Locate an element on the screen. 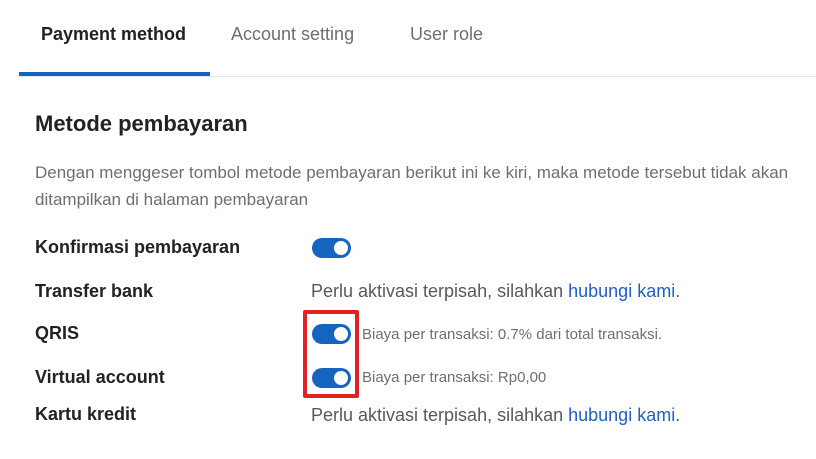 Image resolution: width=816 pixels, height=459 pixels. method-label-transfer-bank: Transfer bank is located at coordinates (94, 291).